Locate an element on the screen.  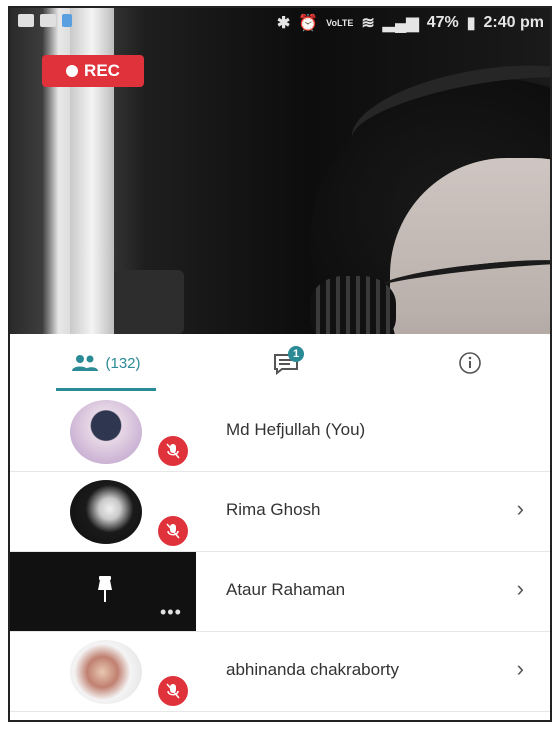
wifi-icon: ≋ is located at coordinates (368, 23).